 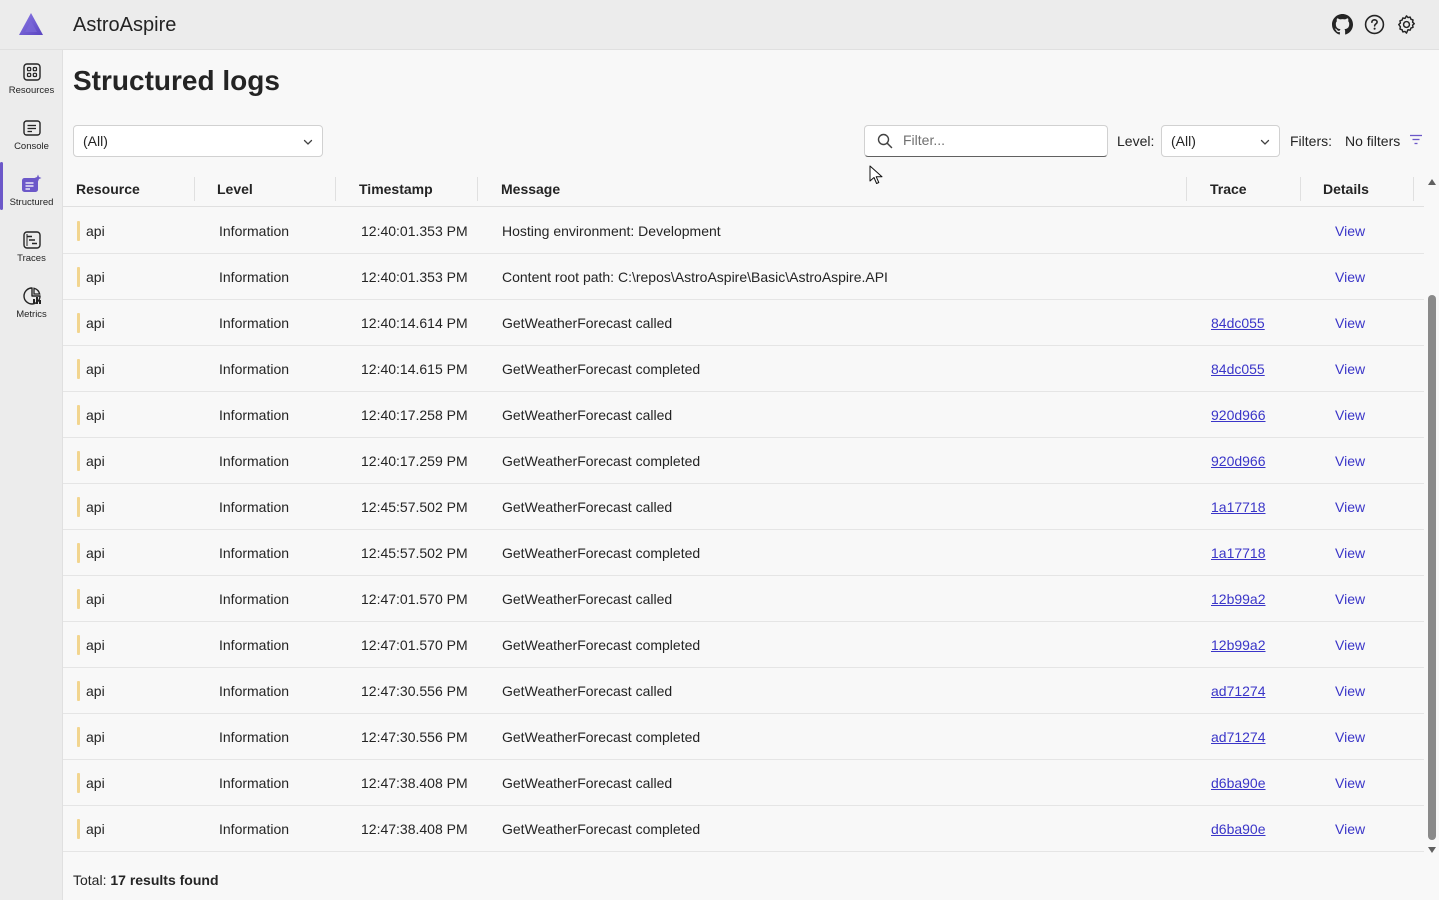 What do you see at coordinates (1432, 182) in the screenshot?
I see `scroll-up-arrow-icon` at bounding box center [1432, 182].